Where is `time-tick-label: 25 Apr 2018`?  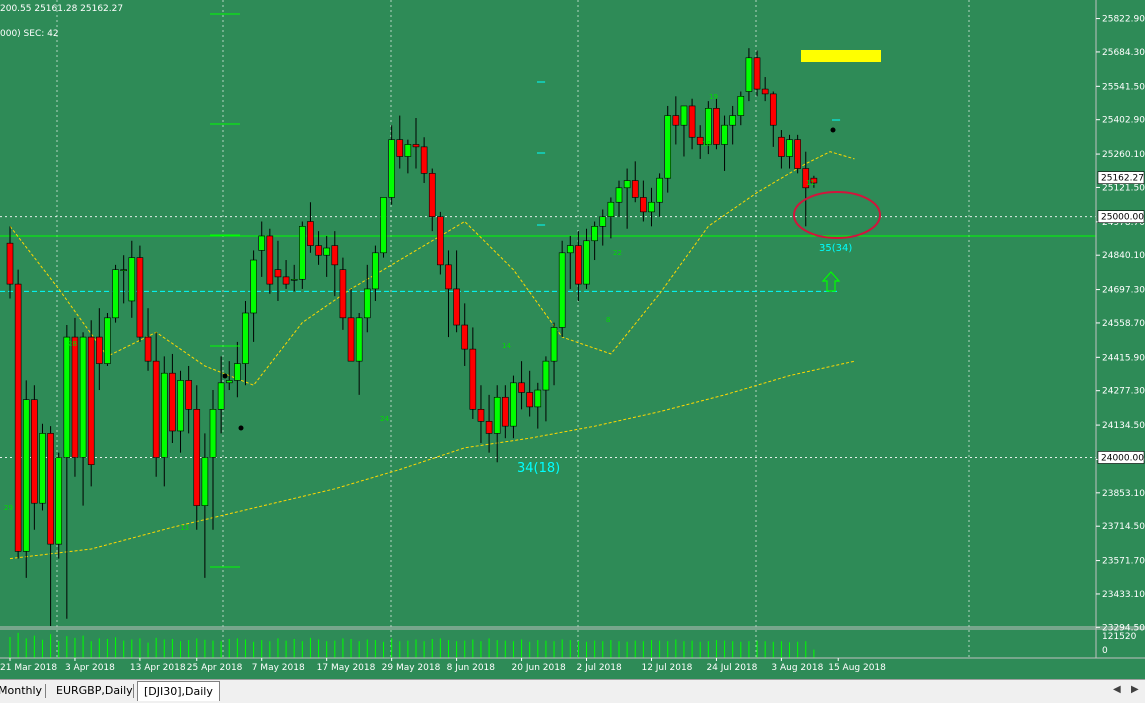
time-tick-label: 25 Apr 2018 is located at coordinates (215, 668).